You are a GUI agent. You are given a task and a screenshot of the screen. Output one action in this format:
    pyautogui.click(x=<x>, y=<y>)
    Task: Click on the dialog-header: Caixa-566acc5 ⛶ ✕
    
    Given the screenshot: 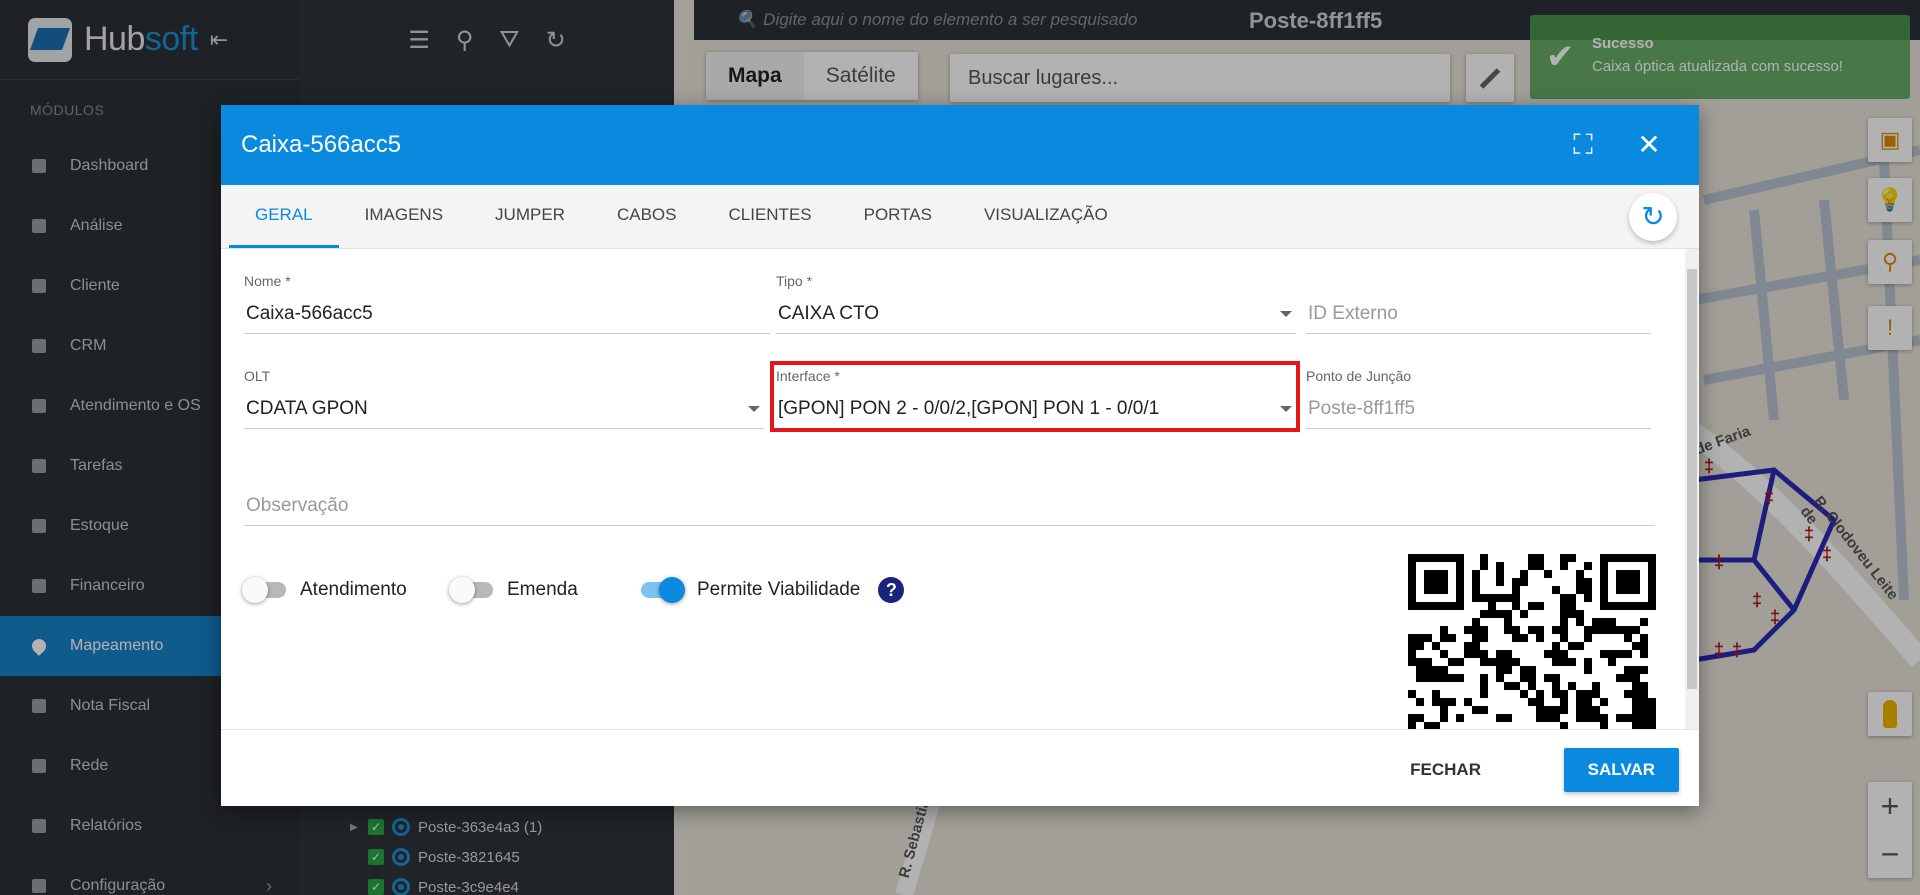 What is the action you would take?
    pyautogui.click(x=960, y=145)
    